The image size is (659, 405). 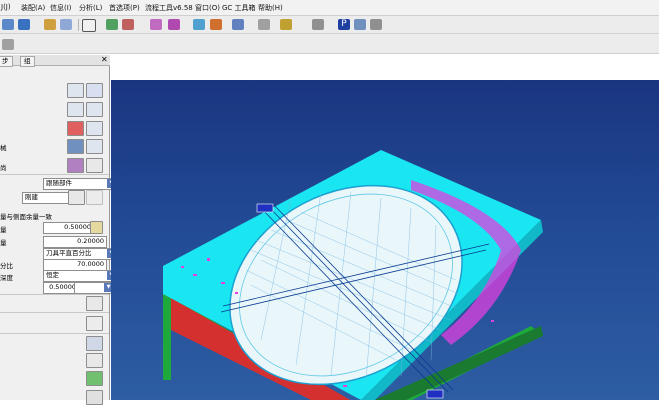 I want to click on tab-groups: 组, so click(x=27, y=61).